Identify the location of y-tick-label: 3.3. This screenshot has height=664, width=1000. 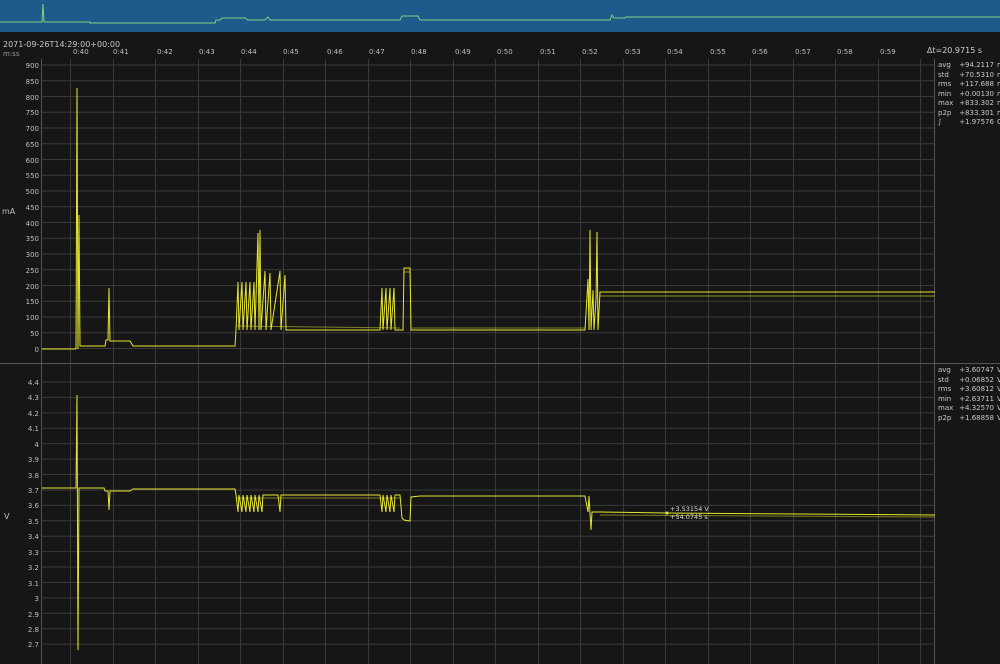
(33, 553).